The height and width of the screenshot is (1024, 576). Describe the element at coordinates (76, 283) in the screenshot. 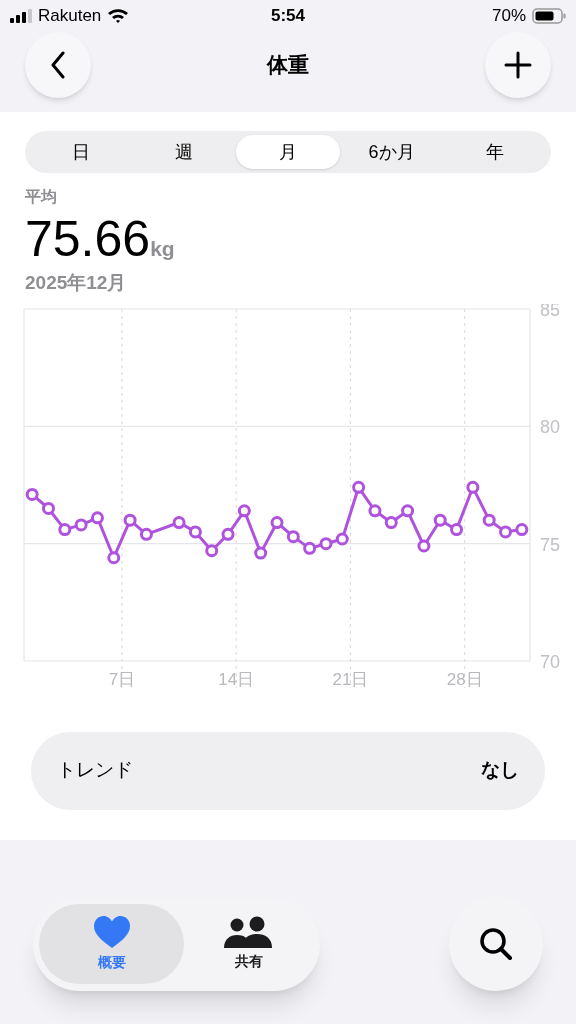

I see `period-label: 2025年12月` at that location.